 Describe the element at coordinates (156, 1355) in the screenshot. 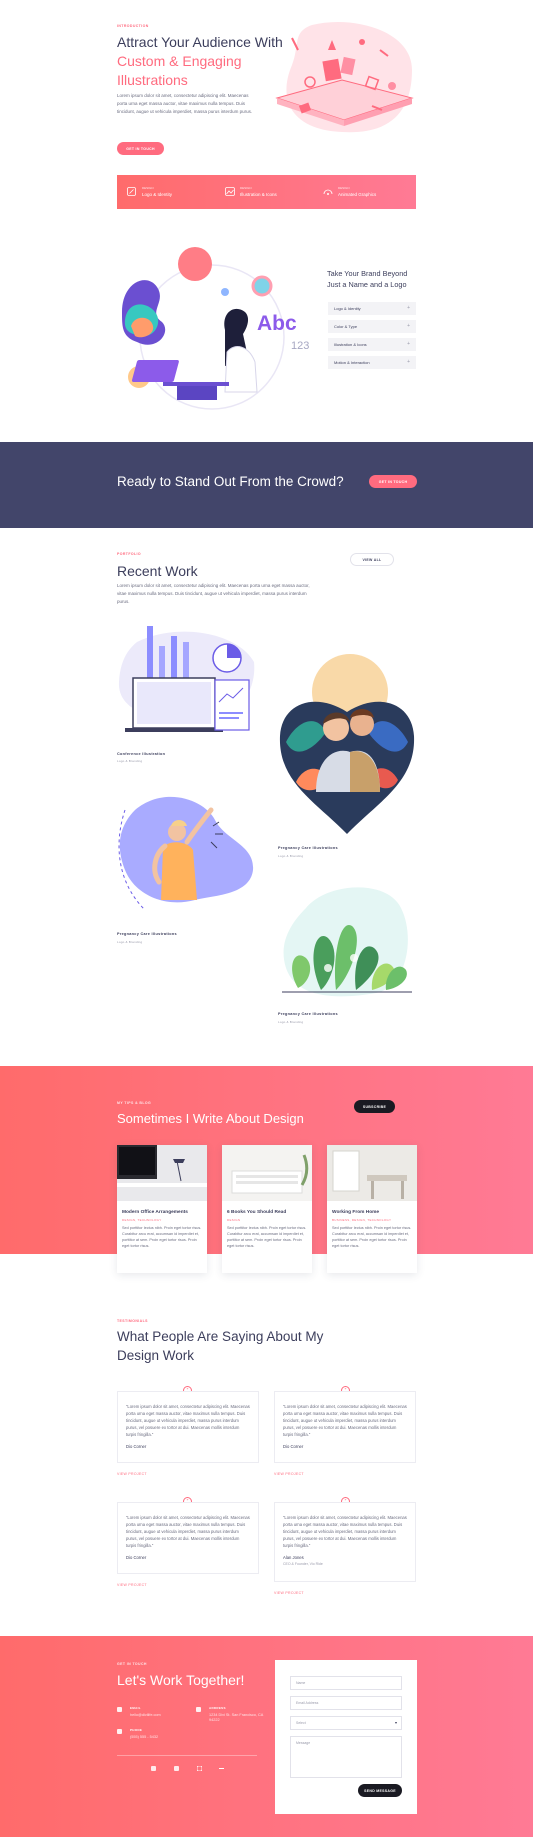

I see `testimonials-title-line2: Design Work` at that location.